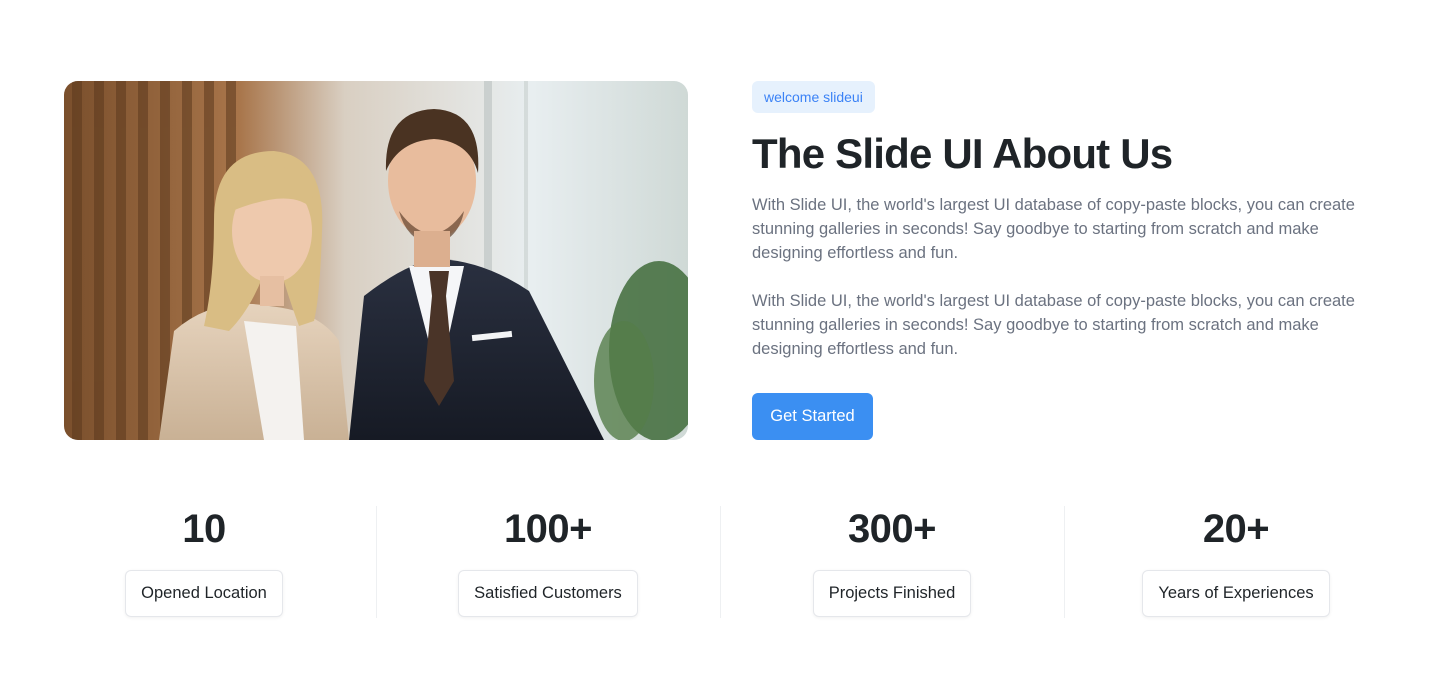 Image resolution: width=1440 pixels, height=697 pixels. I want to click on stat-satisfied-customers: 100+ Satisfied Customers, so click(548, 560).